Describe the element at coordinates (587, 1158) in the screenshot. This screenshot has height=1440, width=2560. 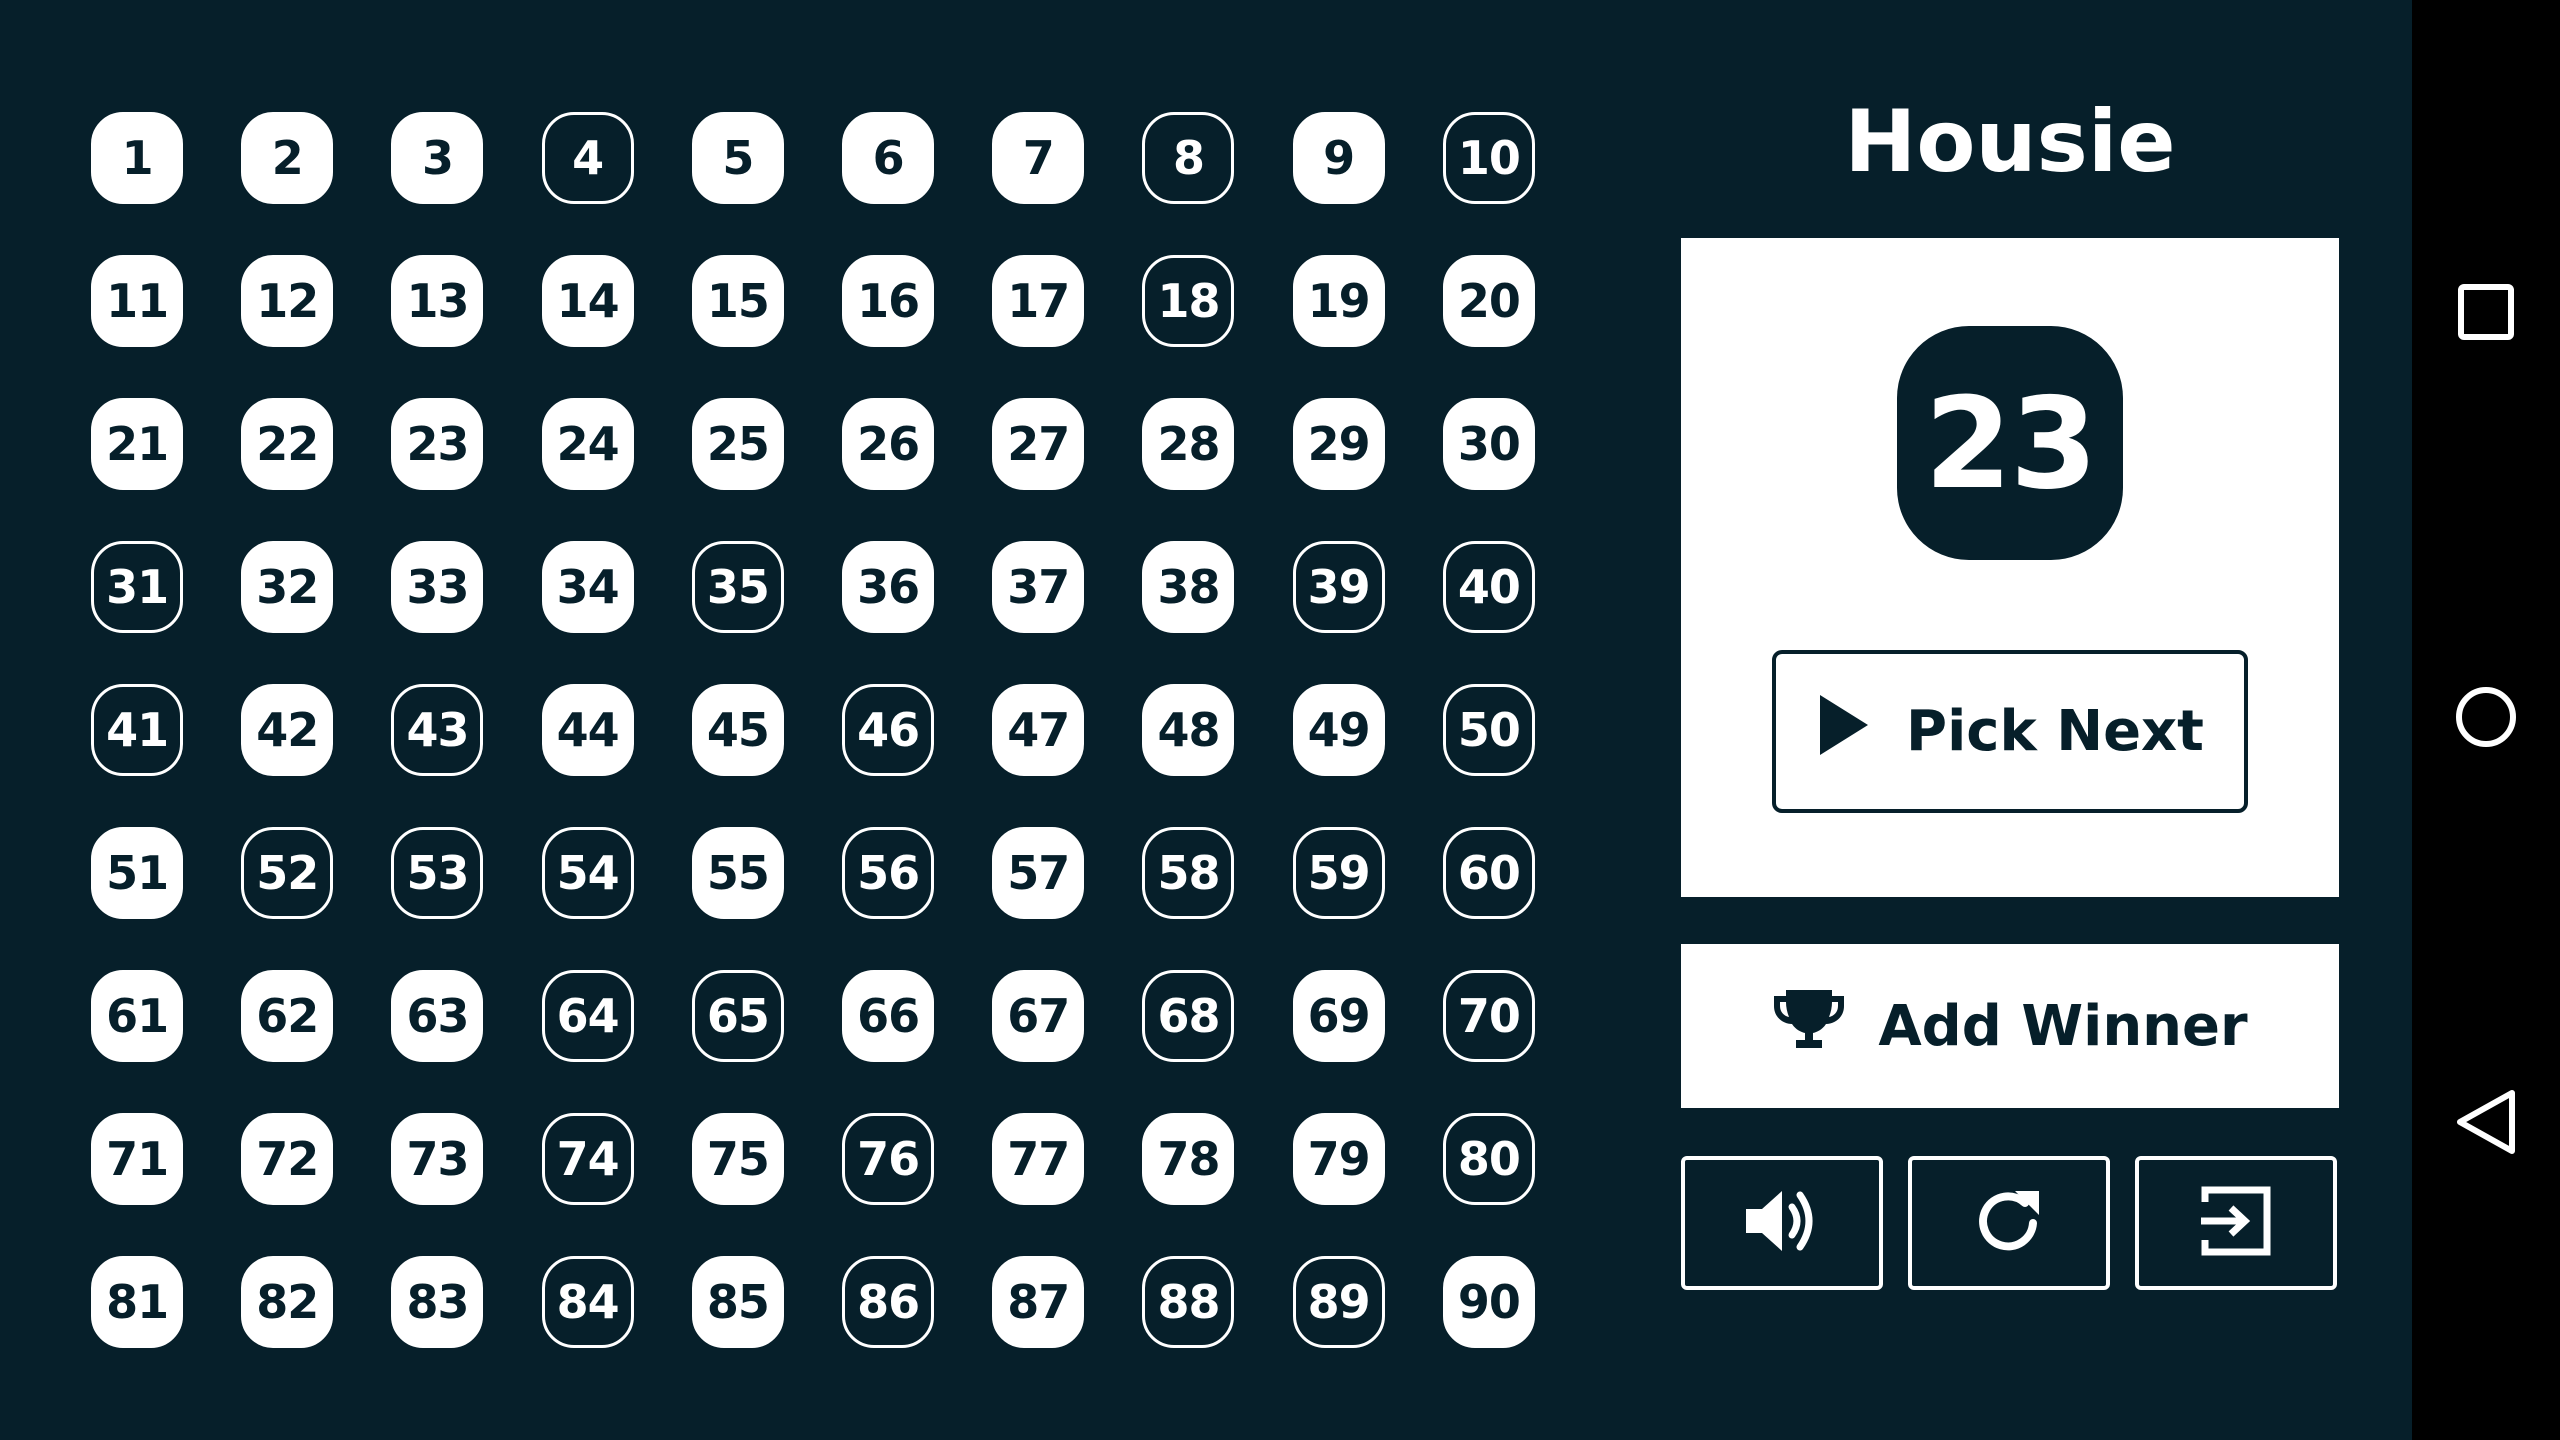
I see `number-cell-74: 74` at that location.